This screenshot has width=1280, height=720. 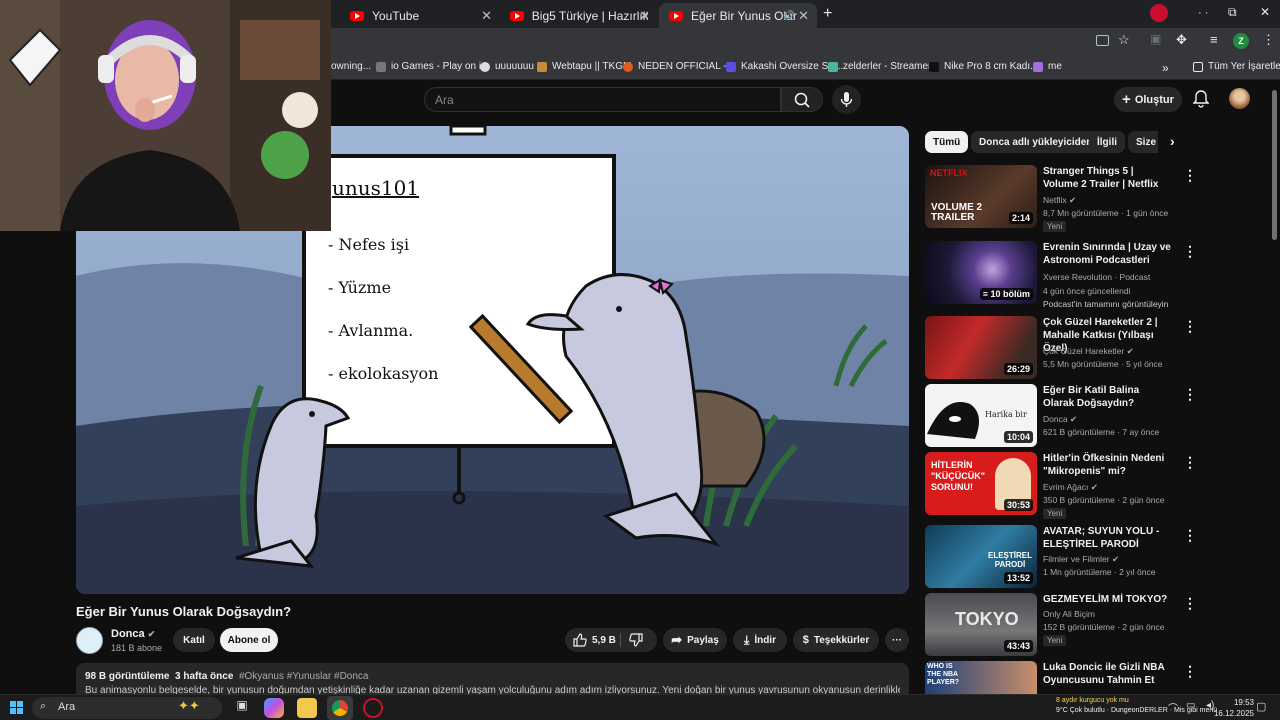 What do you see at coordinates (1165, 68) in the screenshot?
I see `bookmarks-overflow-icon: »` at bounding box center [1165, 68].